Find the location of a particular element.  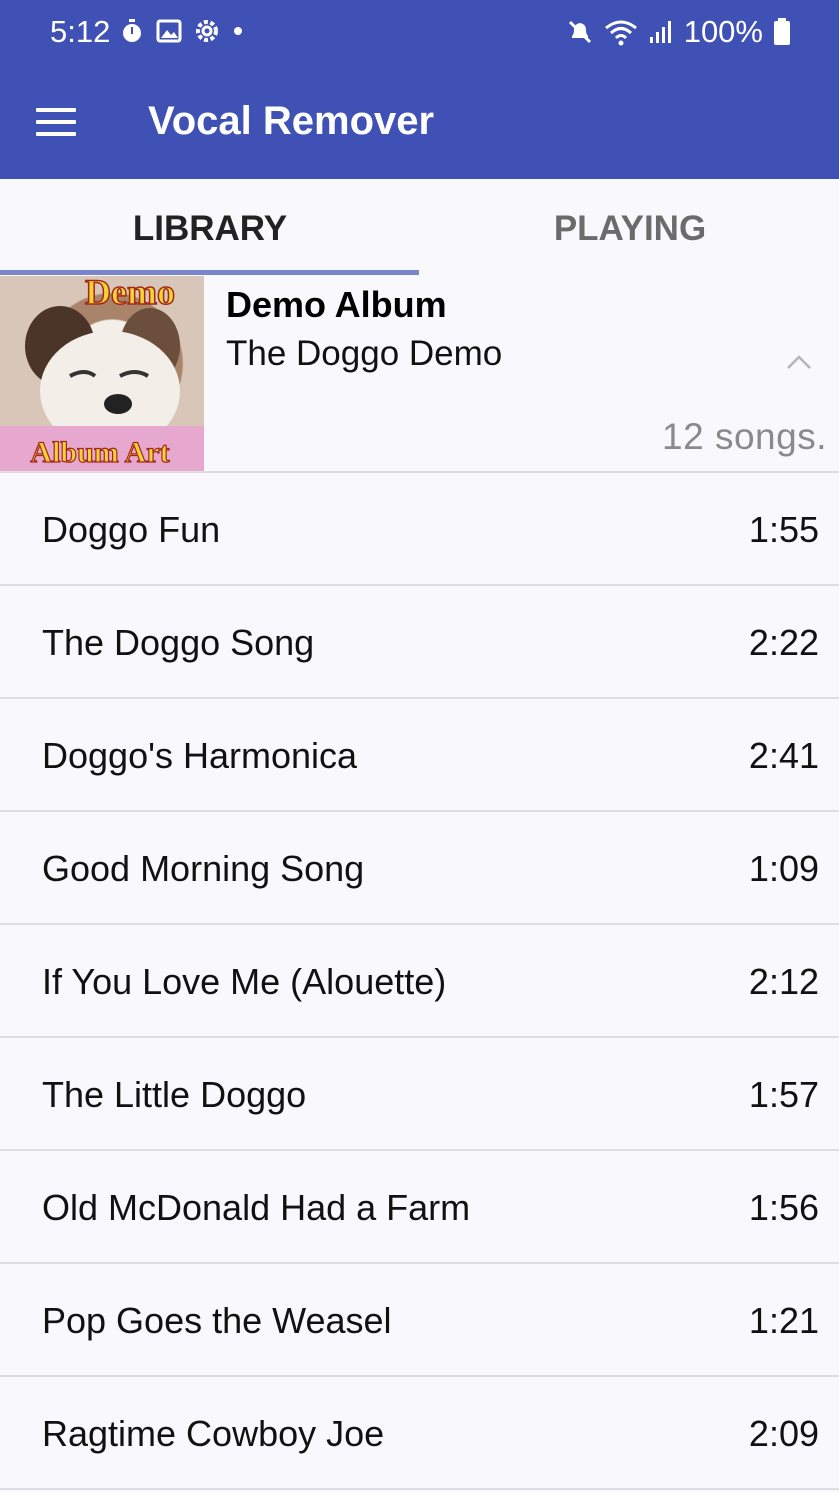

song-title: Ragtime Cowboy Joe is located at coordinates (213, 1433).